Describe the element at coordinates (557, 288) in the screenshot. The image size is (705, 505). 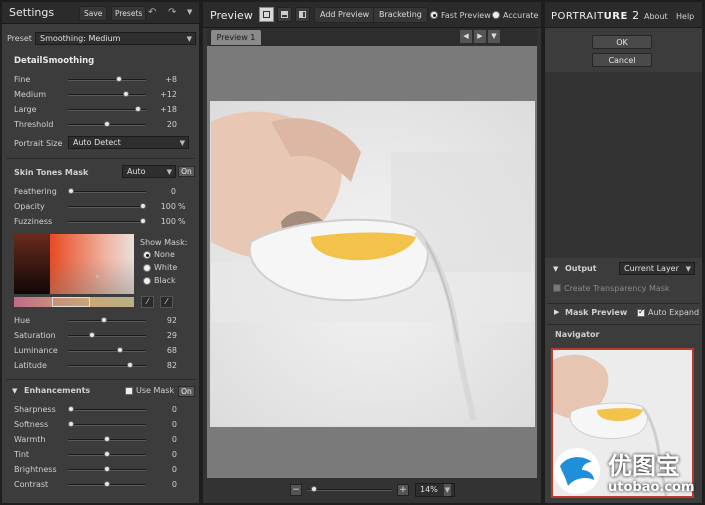
I see `create-transparency-checkbox` at that location.